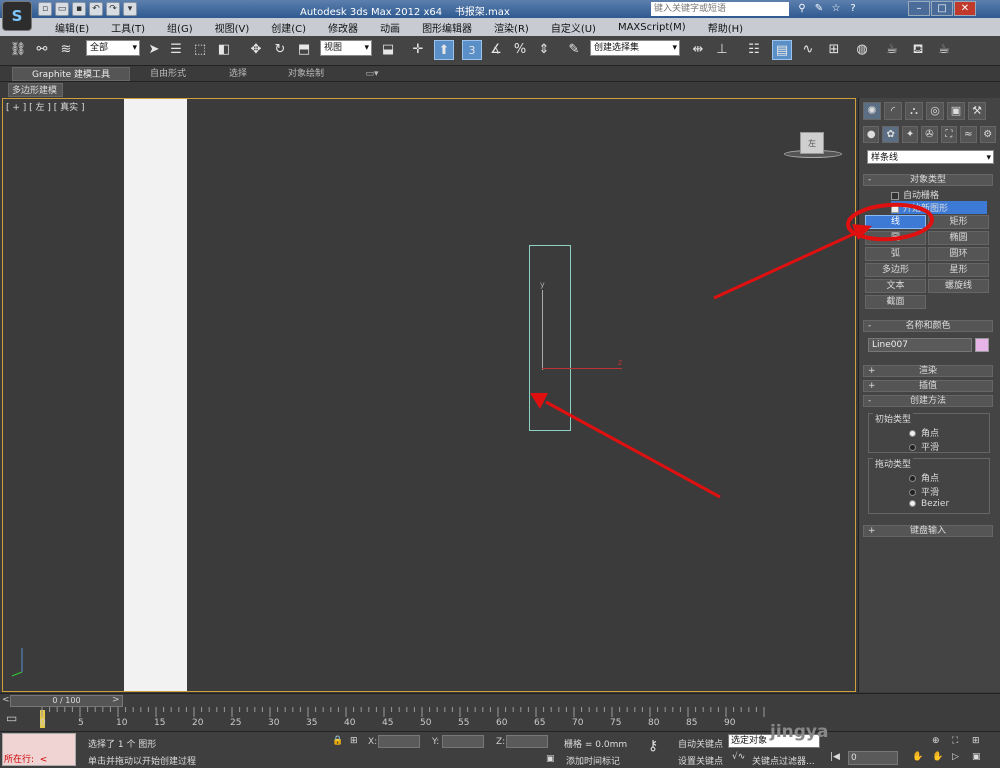  Describe the element at coordinates (968, 134) in the screenshot. I see `spacewarps-icon: ≈` at that location.